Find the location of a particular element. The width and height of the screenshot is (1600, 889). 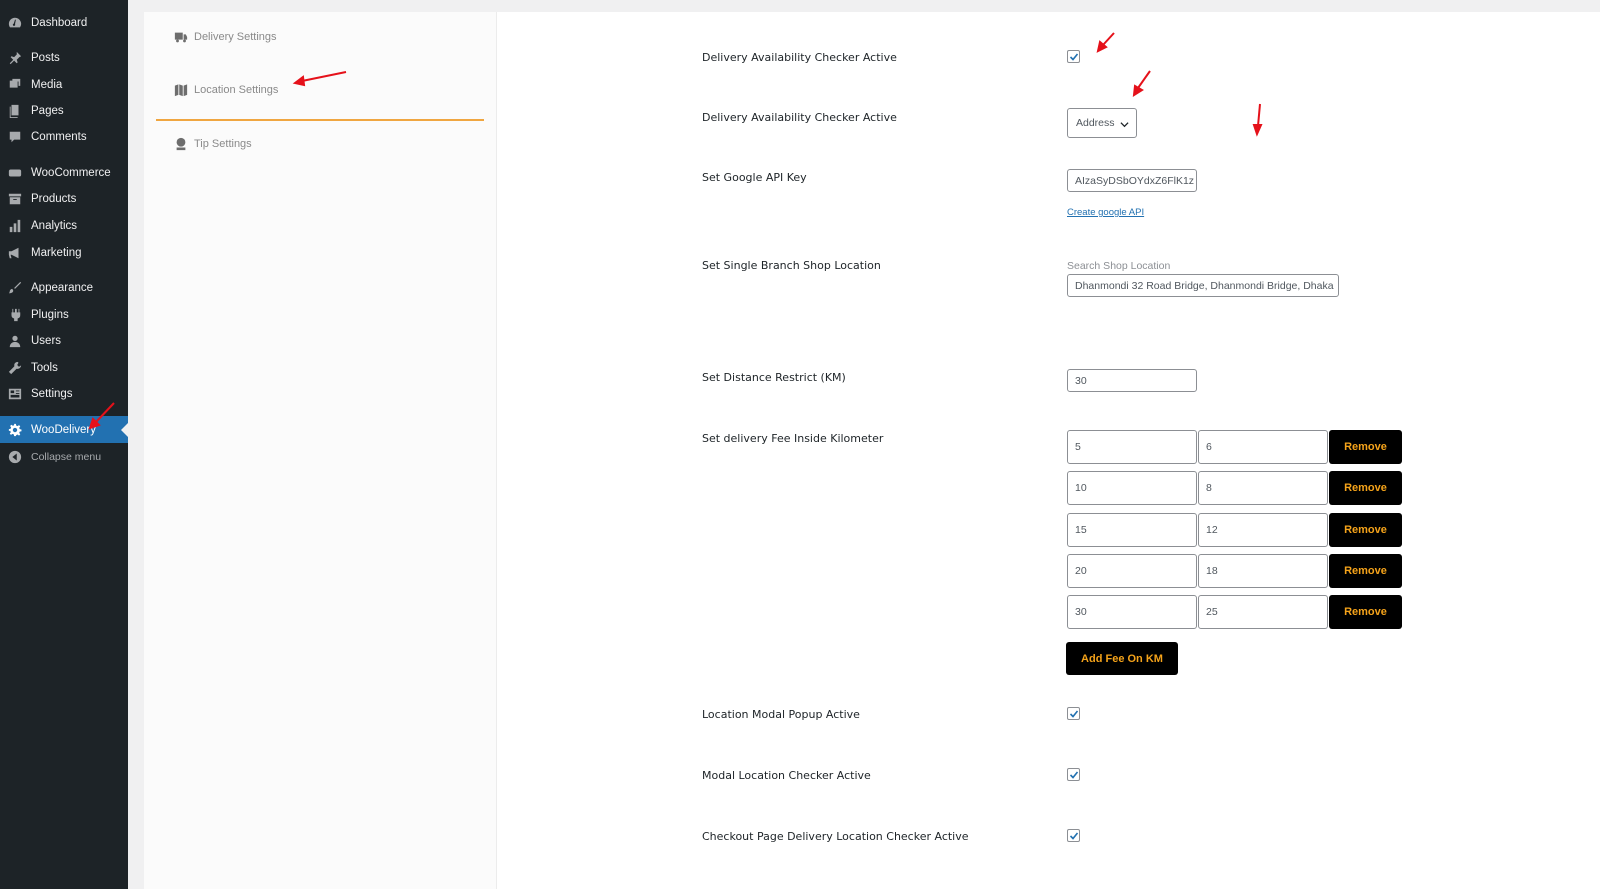

sidebar-item-label: Plugins is located at coordinates (50, 315).